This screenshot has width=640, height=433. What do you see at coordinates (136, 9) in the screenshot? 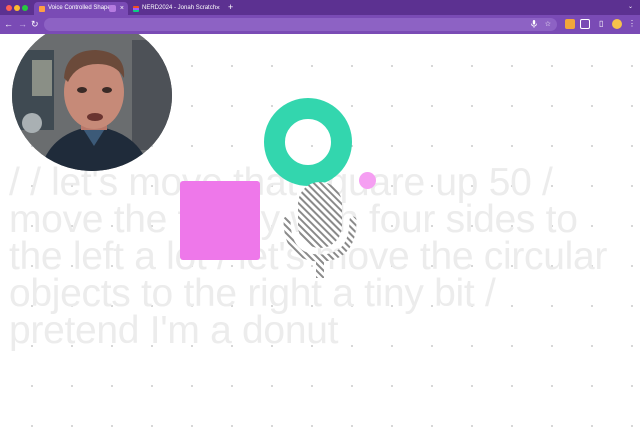
I see `figma-icon` at bounding box center [136, 9].